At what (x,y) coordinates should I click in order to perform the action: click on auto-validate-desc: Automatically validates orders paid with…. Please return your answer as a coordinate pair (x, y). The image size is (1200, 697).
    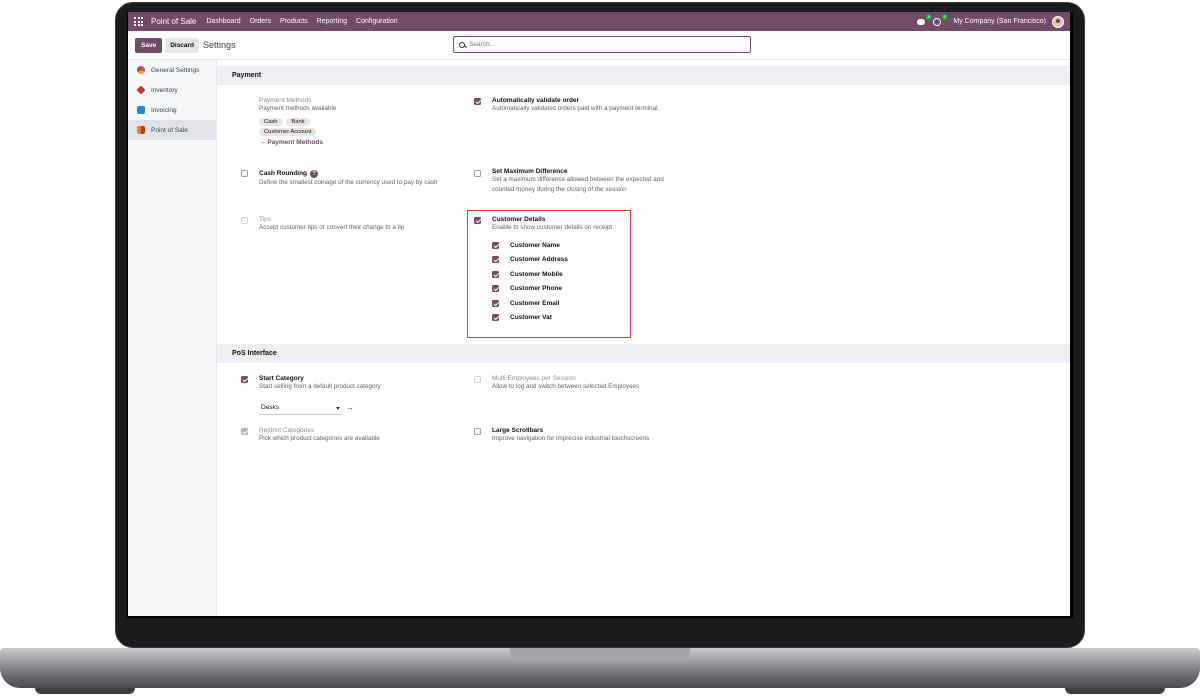
    Looking at the image, I should click on (576, 108).